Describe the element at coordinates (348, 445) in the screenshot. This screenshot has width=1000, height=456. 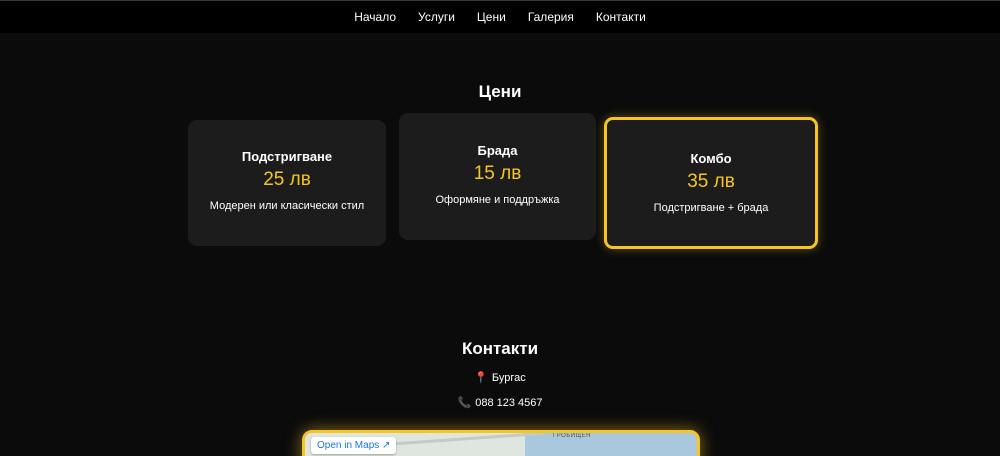
I see `open-in-maps-label: Open in Maps` at that location.